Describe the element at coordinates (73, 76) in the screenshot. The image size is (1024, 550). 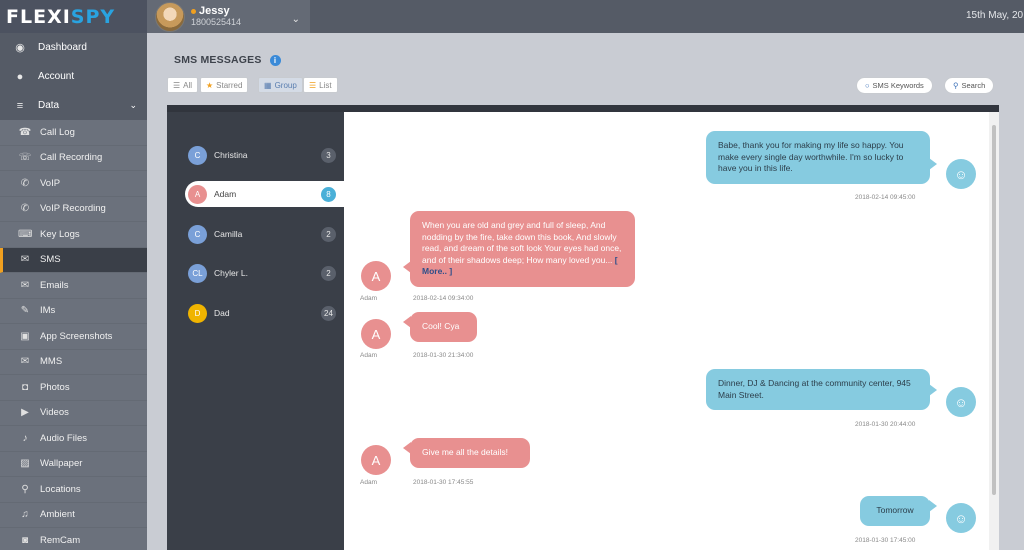
I see `sidebar-item-account: ● Account` at that location.